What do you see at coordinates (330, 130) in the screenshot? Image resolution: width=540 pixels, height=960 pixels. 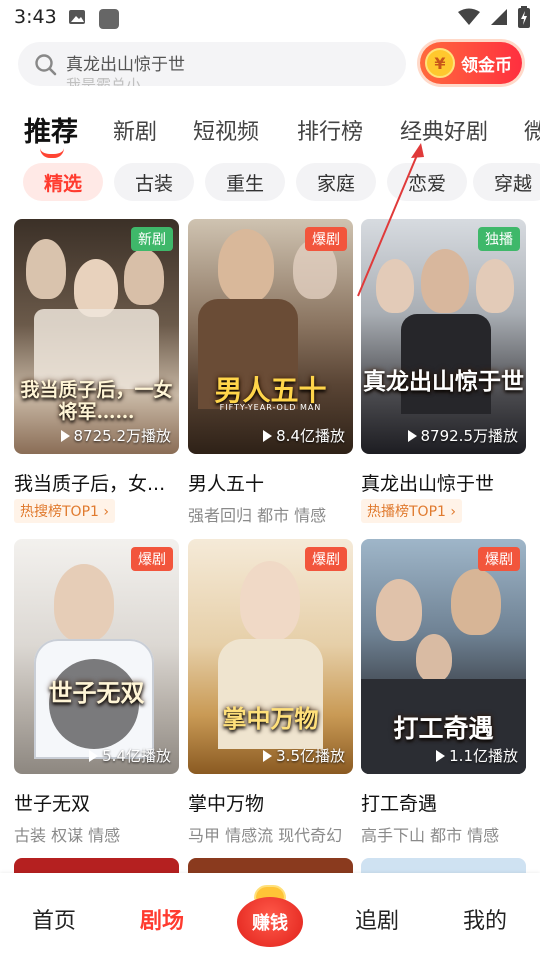 I see `tab-ranking: 排行榜` at bounding box center [330, 130].